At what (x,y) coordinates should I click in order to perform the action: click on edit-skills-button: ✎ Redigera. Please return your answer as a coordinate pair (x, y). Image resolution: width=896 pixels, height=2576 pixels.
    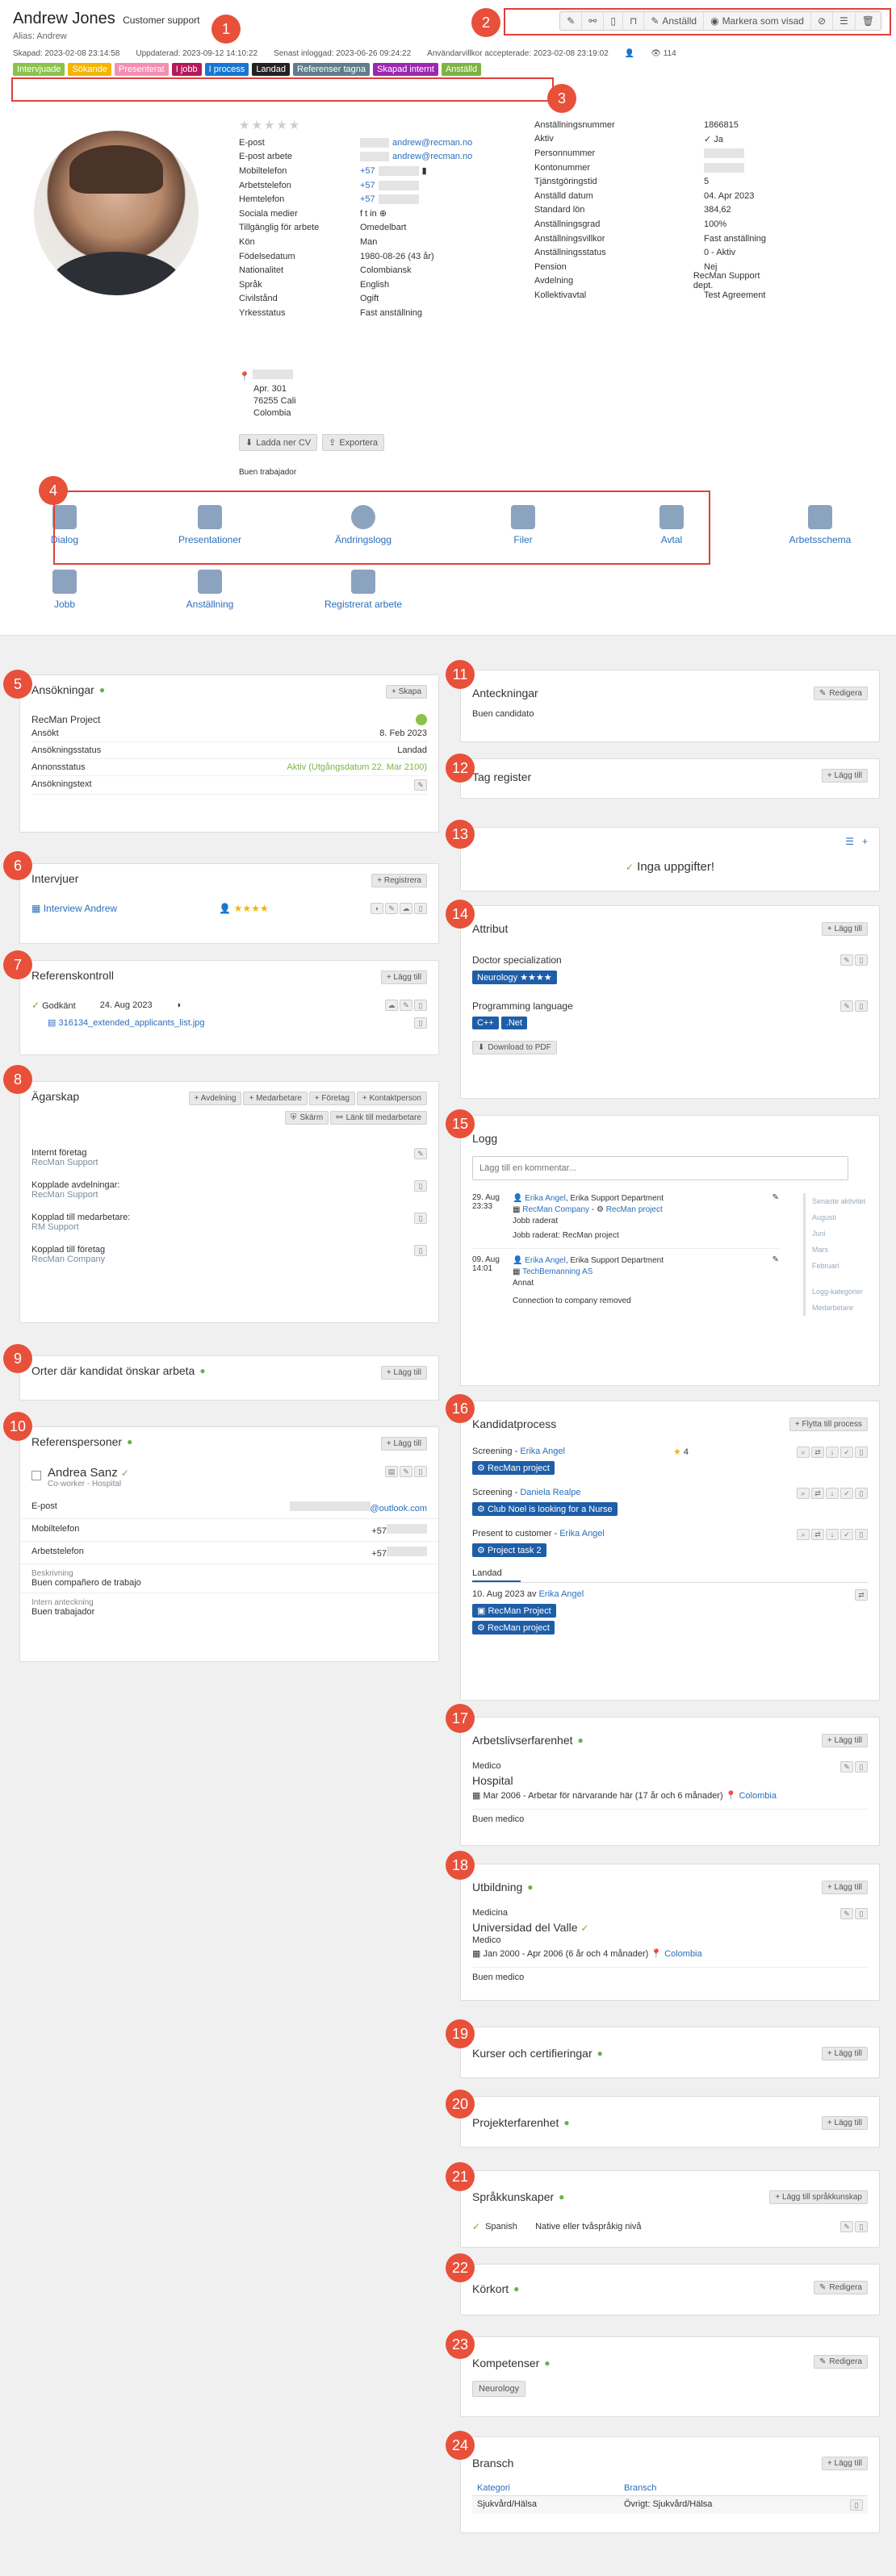
    Looking at the image, I should click on (841, 2362).